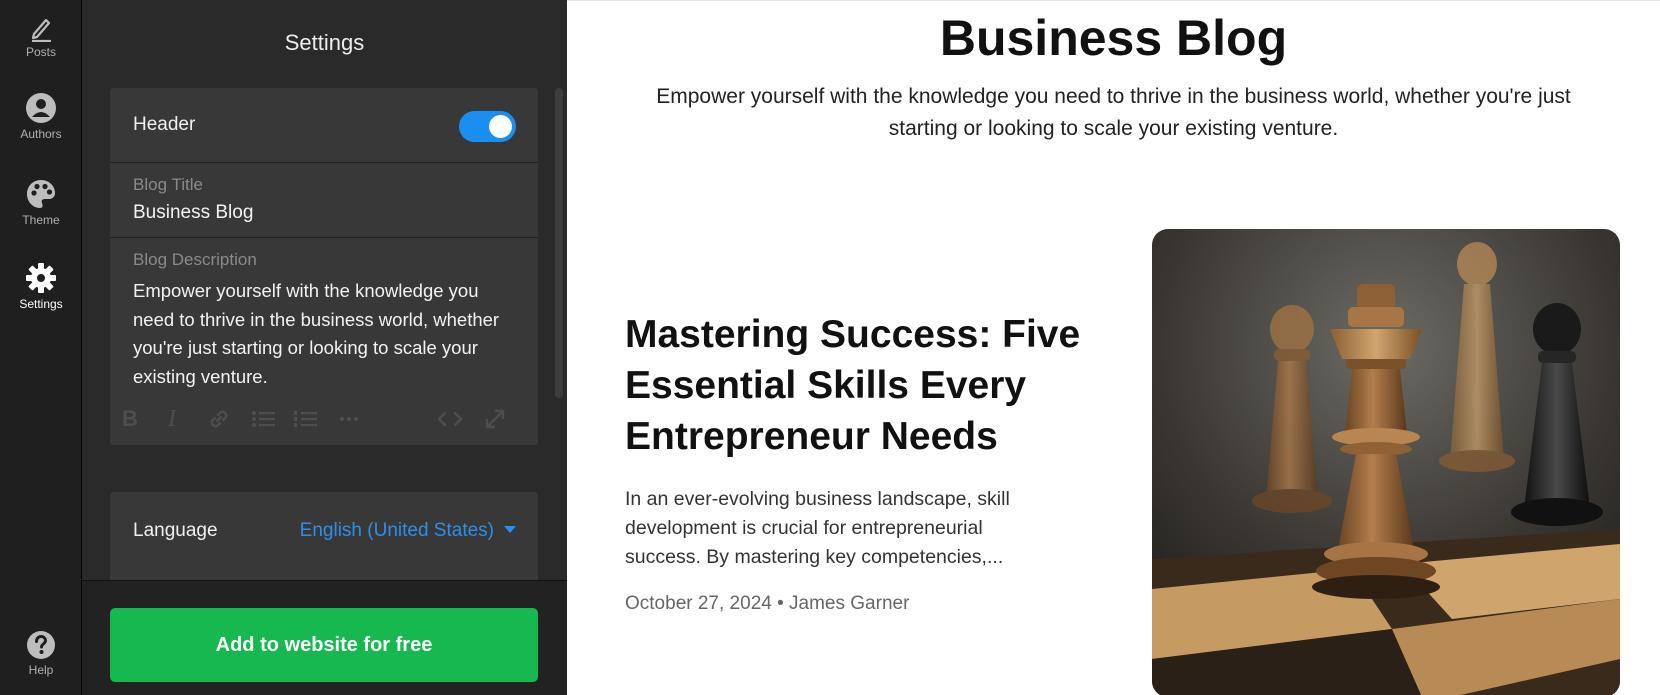 This screenshot has height=695, width=1660. What do you see at coordinates (219, 423) in the screenshot?
I see `link-icon` at bounding box center [219, 423].